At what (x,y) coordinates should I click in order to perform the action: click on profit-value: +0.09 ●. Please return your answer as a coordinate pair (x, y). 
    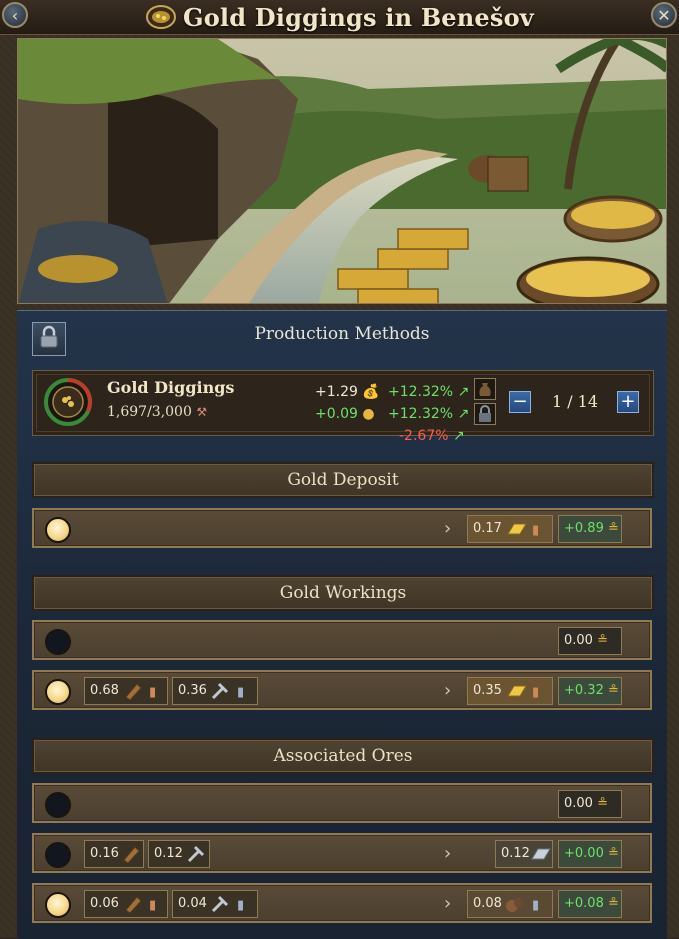
    Looking at the image, I should click on (345, 414).